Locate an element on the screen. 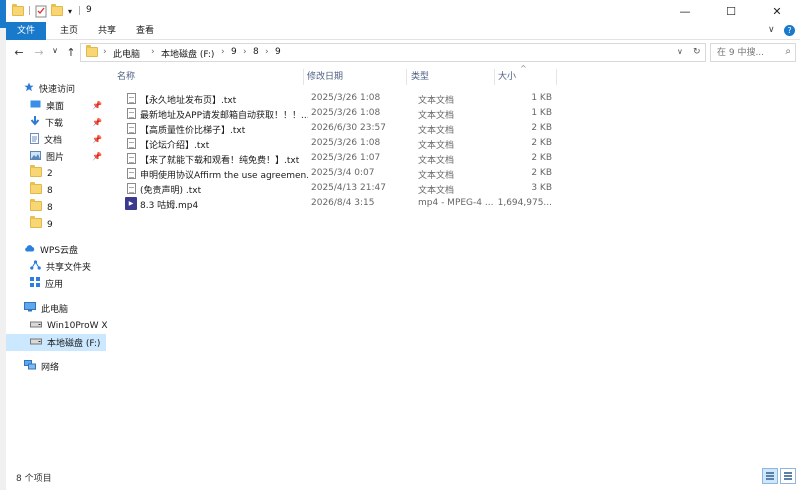 The image size is (800, 490). desktop-icon is located at coordinates (35, 106).